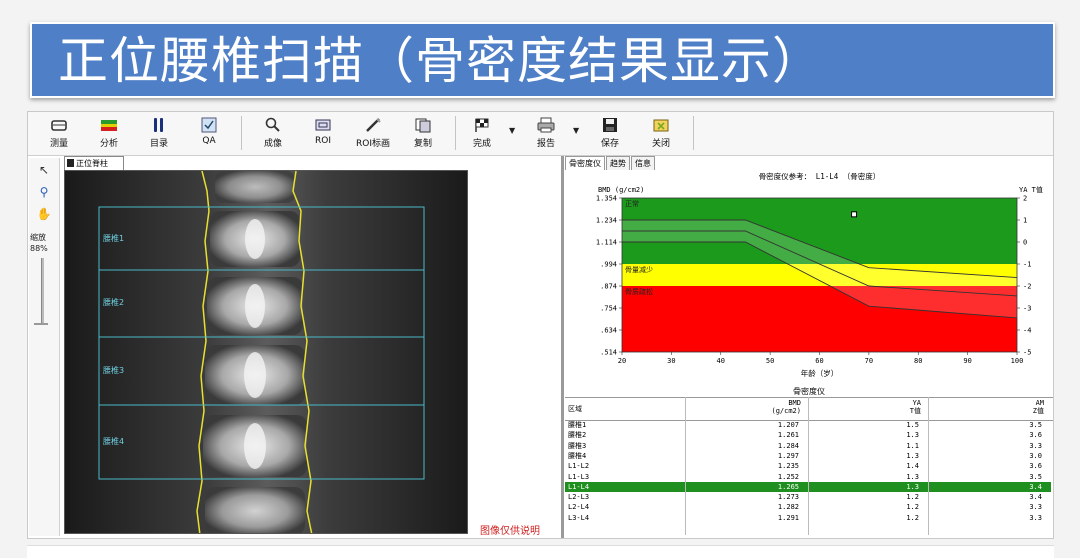 The width and height of the screenshot is (1080, 558). I want to click on table-cell-region: L3-L4, so click(579, 517).